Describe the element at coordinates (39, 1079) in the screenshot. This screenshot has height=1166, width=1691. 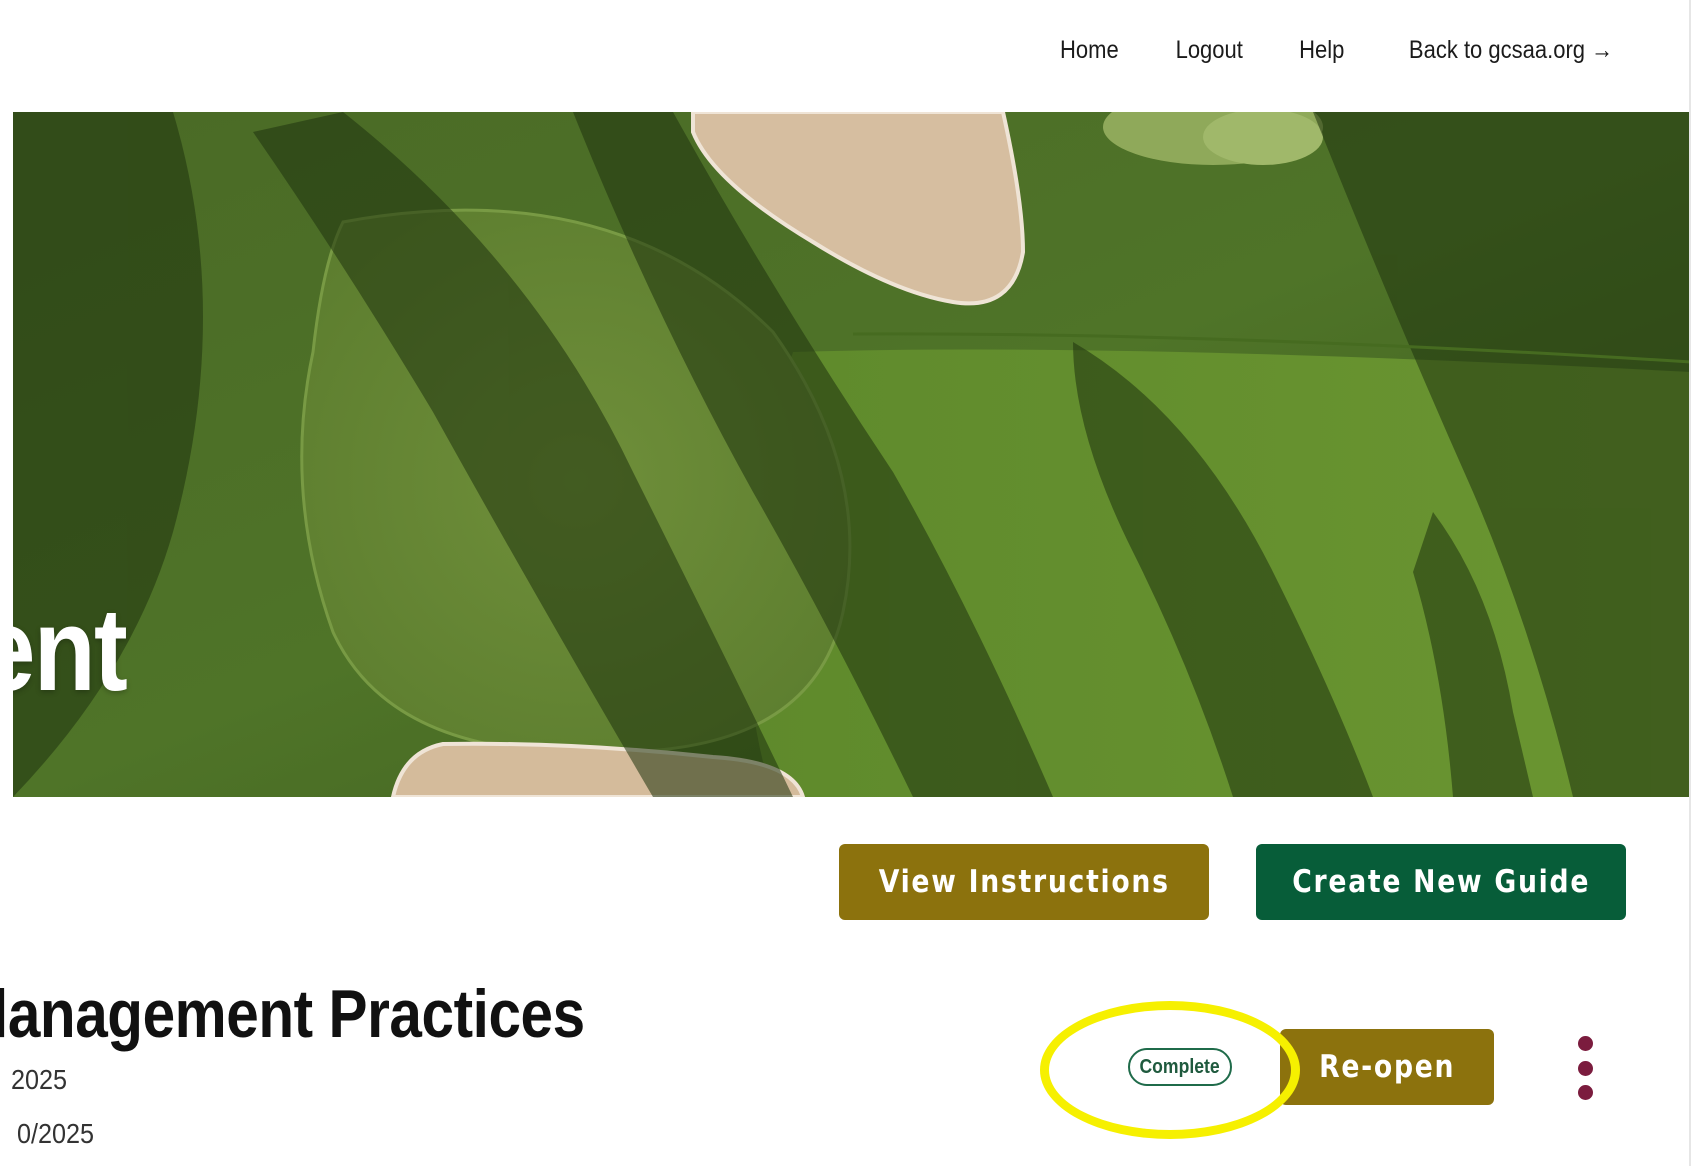
I see `guide-date-created: 2025` at that location.